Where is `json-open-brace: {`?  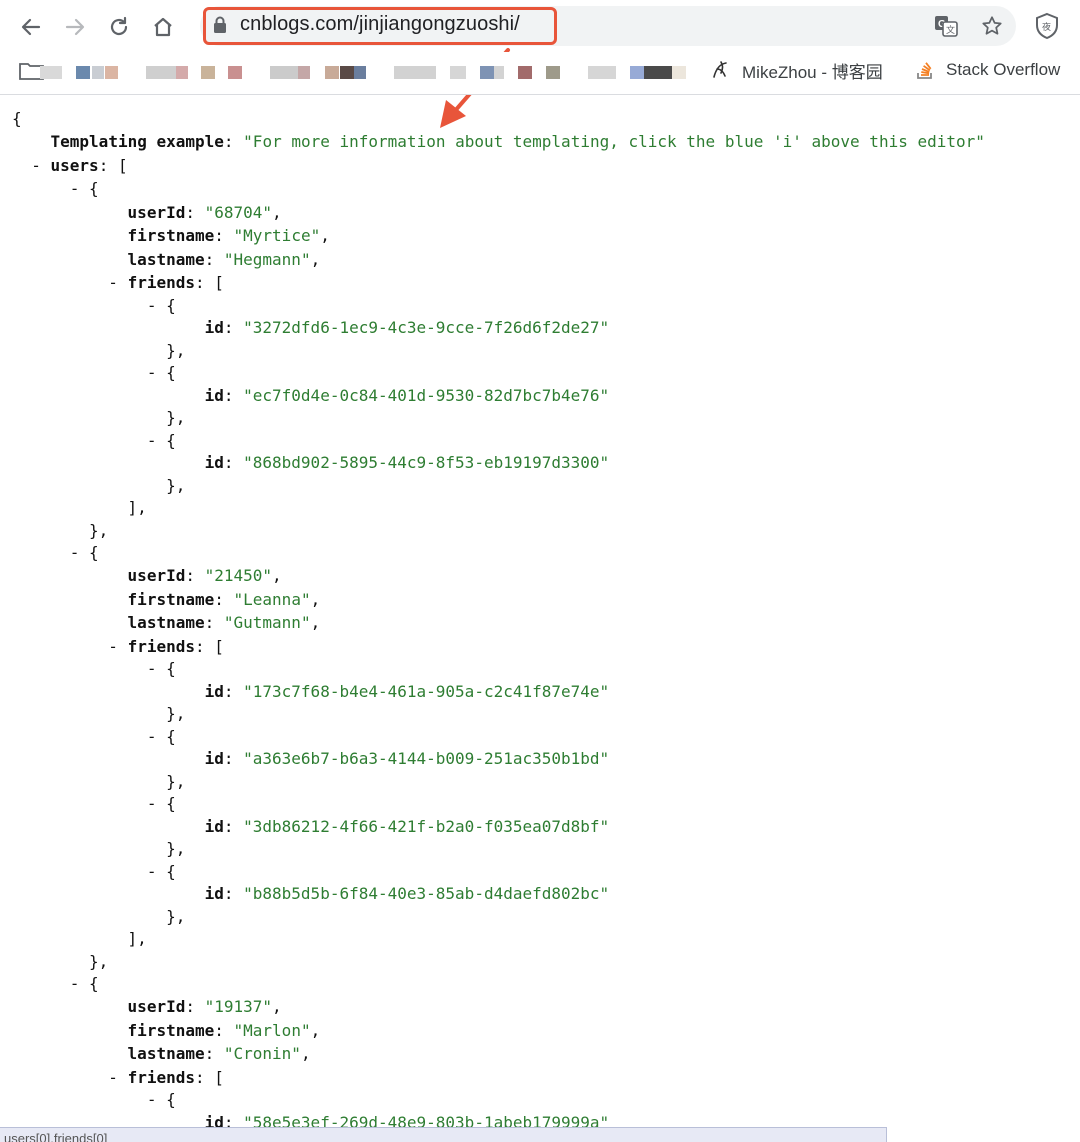 json-open-brace: { is located at coordinates (17, 119).